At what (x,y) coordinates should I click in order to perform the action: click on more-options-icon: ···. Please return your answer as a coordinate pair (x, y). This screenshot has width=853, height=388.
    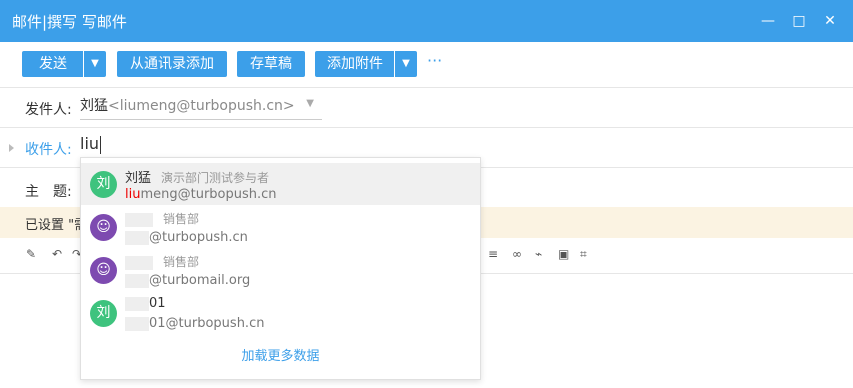
    Looking at the image, I should click on (434, 60).